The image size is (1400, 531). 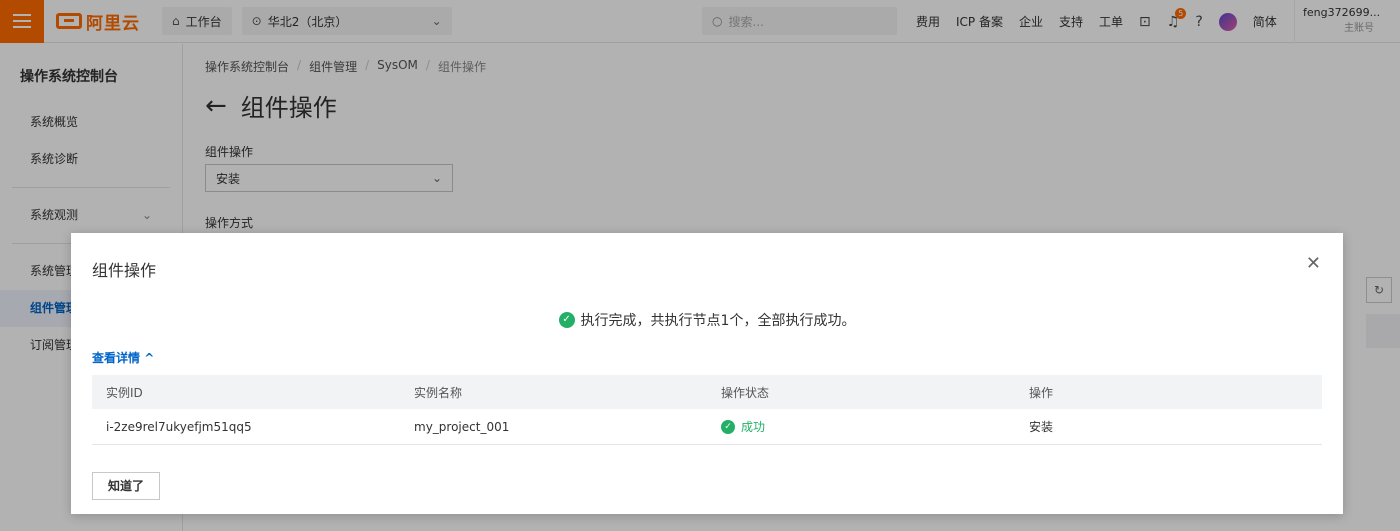 I want to click on column-header-action: 操作, so click(x=1041, y=392).